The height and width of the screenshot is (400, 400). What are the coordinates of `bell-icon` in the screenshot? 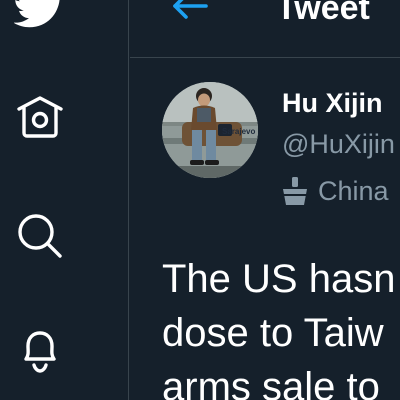 It's located at (40, 352).